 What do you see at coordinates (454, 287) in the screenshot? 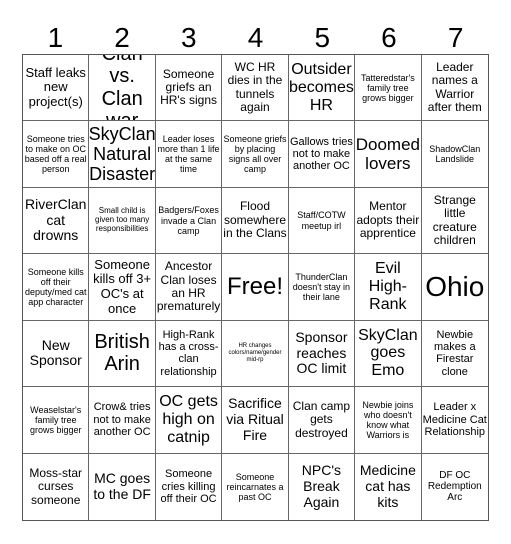
I see `bingo-cell: Ohio` at bounding box center [454, 287].